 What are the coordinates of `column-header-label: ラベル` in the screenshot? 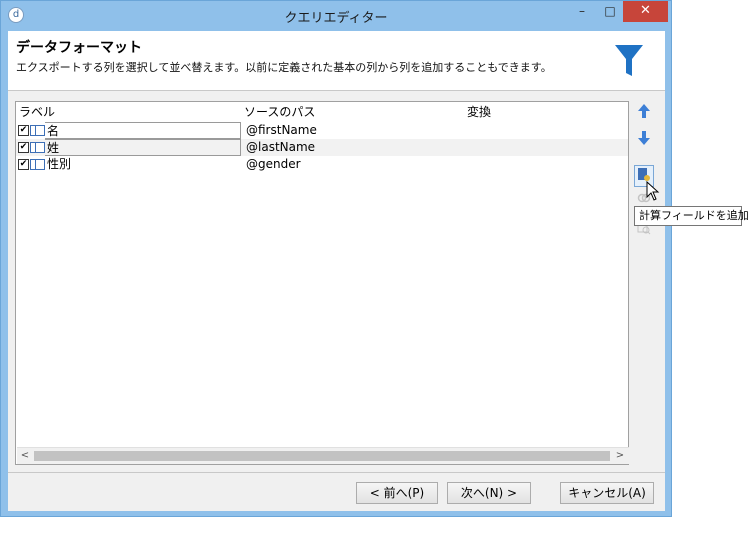 It's located at (37, 111).